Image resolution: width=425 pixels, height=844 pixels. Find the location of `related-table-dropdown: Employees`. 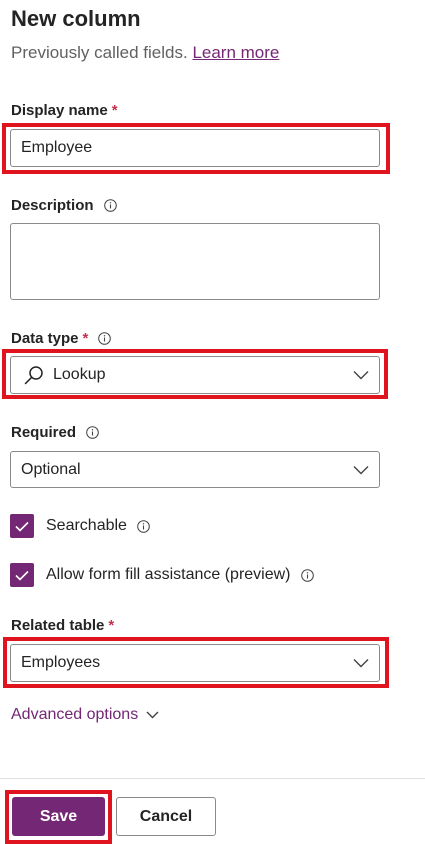

related-table-dropdown: Employees is located at coordinates (195, 663).